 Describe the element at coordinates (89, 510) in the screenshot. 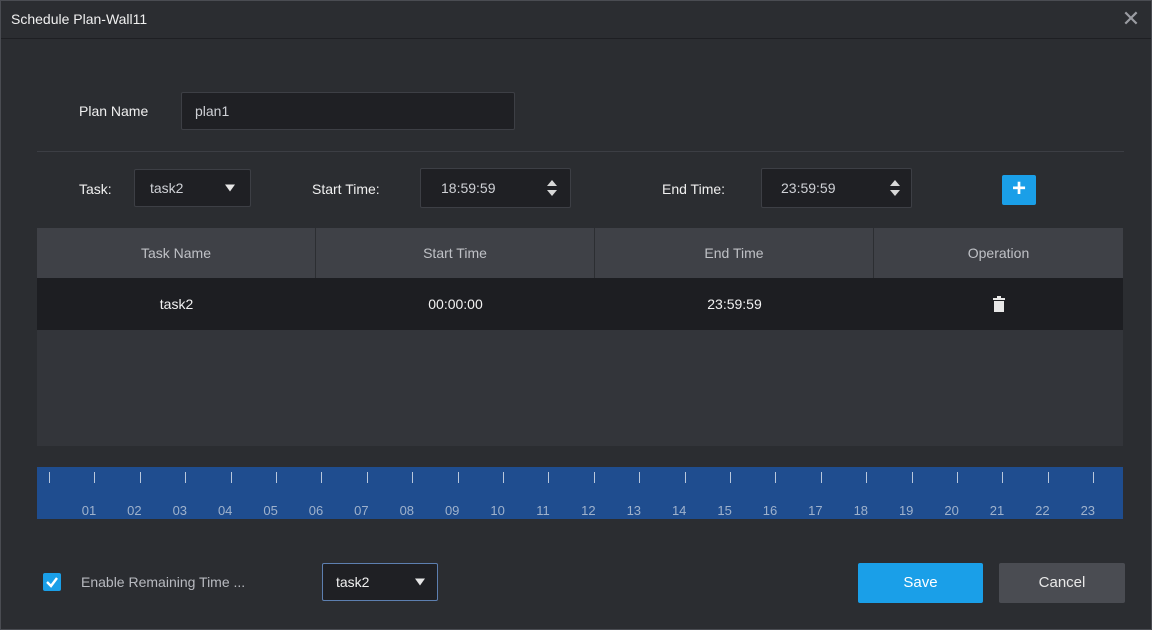

I see `timeline-hour-label: 01` at that location.